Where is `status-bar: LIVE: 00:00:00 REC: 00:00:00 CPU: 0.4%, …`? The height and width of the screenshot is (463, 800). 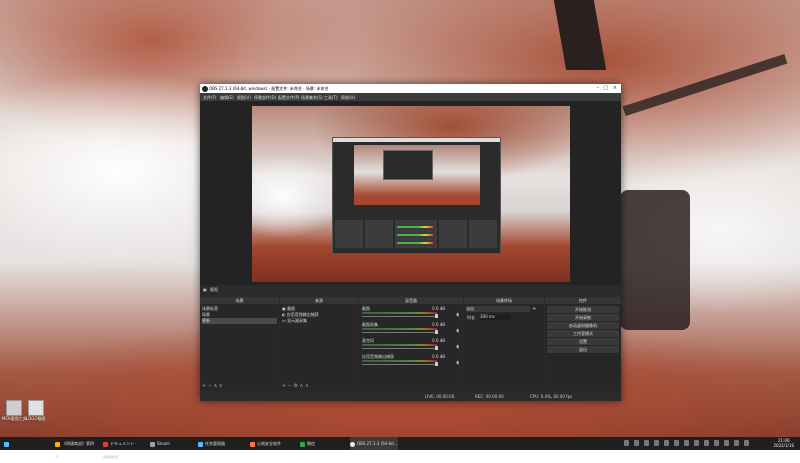 status-bar: LIVE: 00:00:00 REC: 00:00:00 CPU: 0.4%, … is located at coordinates (410, 396).